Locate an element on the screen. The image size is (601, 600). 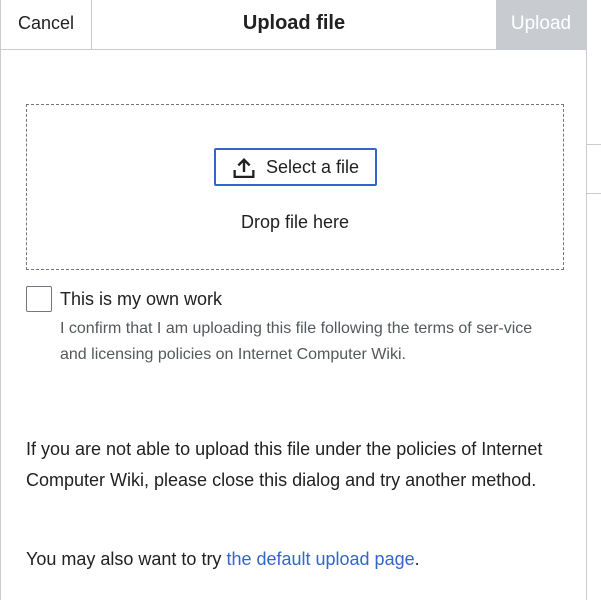
alternative-upload-suffix: . is located at coordinates (417, 559).